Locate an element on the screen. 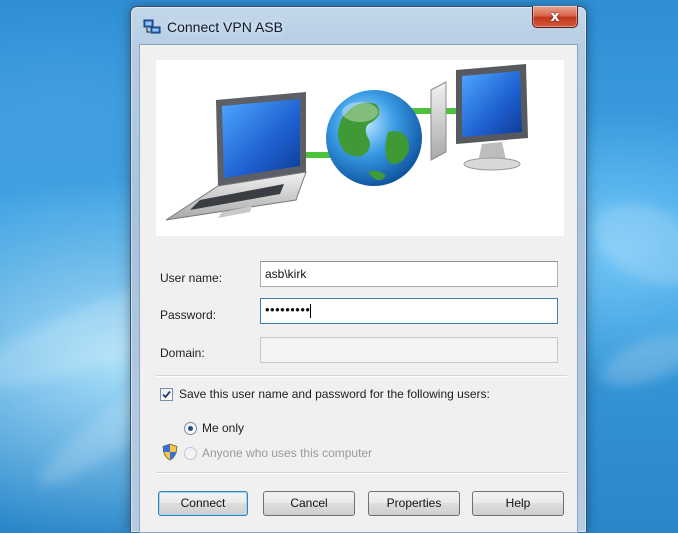 Image resolution: width=678 pixels, height=533 pixels. text-cursor is located at coordinates (311, 310).